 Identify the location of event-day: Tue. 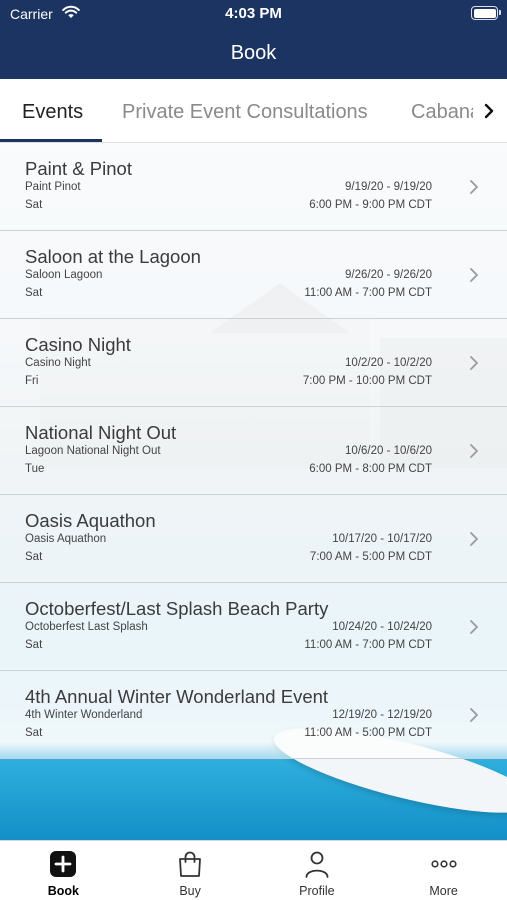
(35, 469).